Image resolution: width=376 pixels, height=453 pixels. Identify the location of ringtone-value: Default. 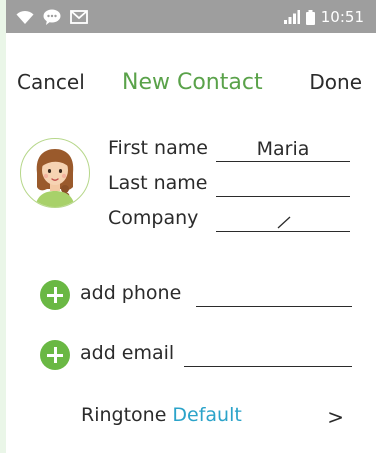
(206, 415).